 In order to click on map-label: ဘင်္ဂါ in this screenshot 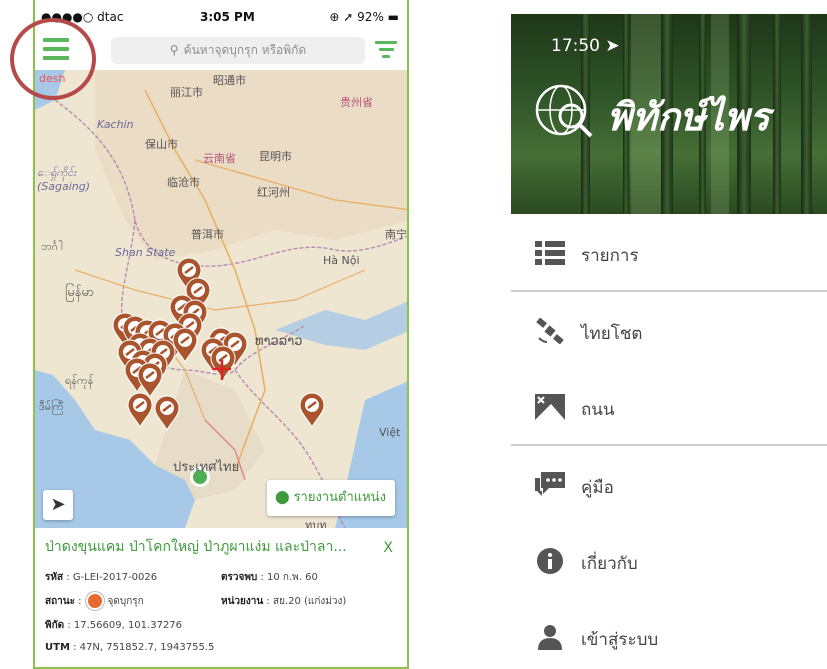, I will do `click(52, 246)`.